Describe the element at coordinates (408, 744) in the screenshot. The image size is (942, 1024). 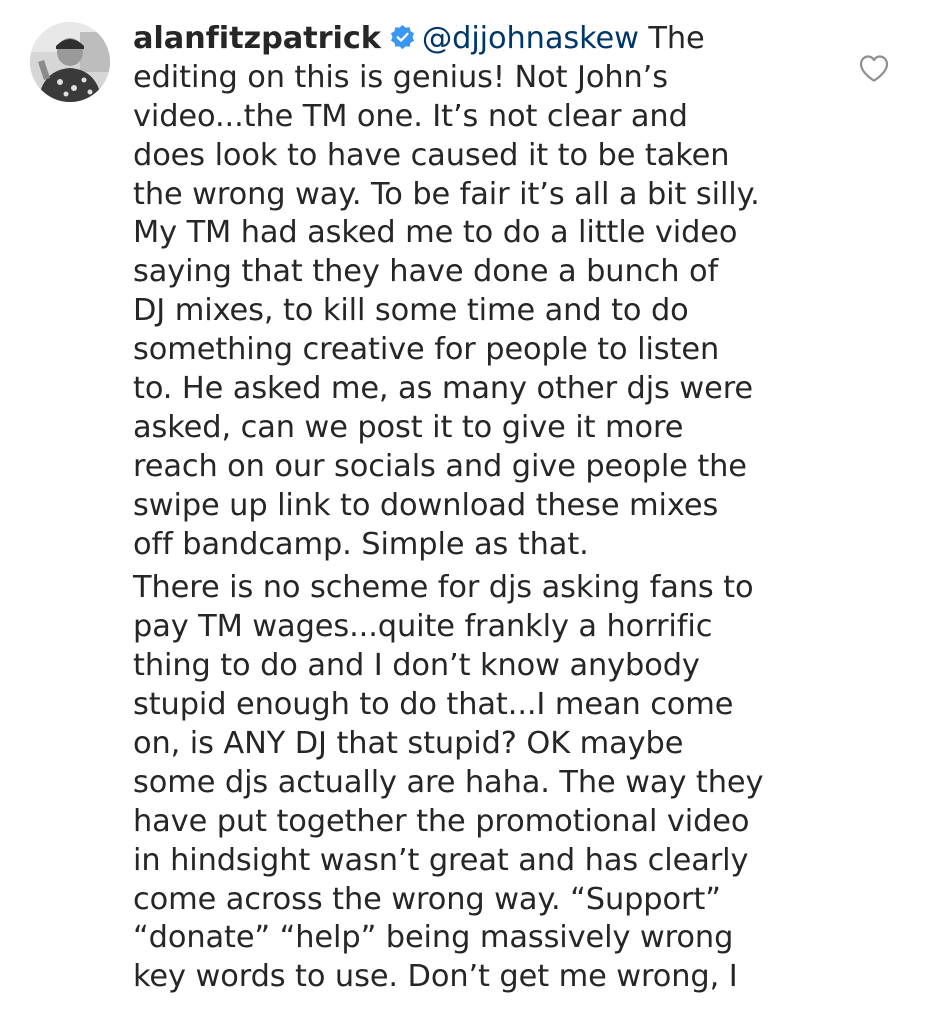
I see `comment-line: on, is ANY DJ that stupid? OK maybe` at that location.